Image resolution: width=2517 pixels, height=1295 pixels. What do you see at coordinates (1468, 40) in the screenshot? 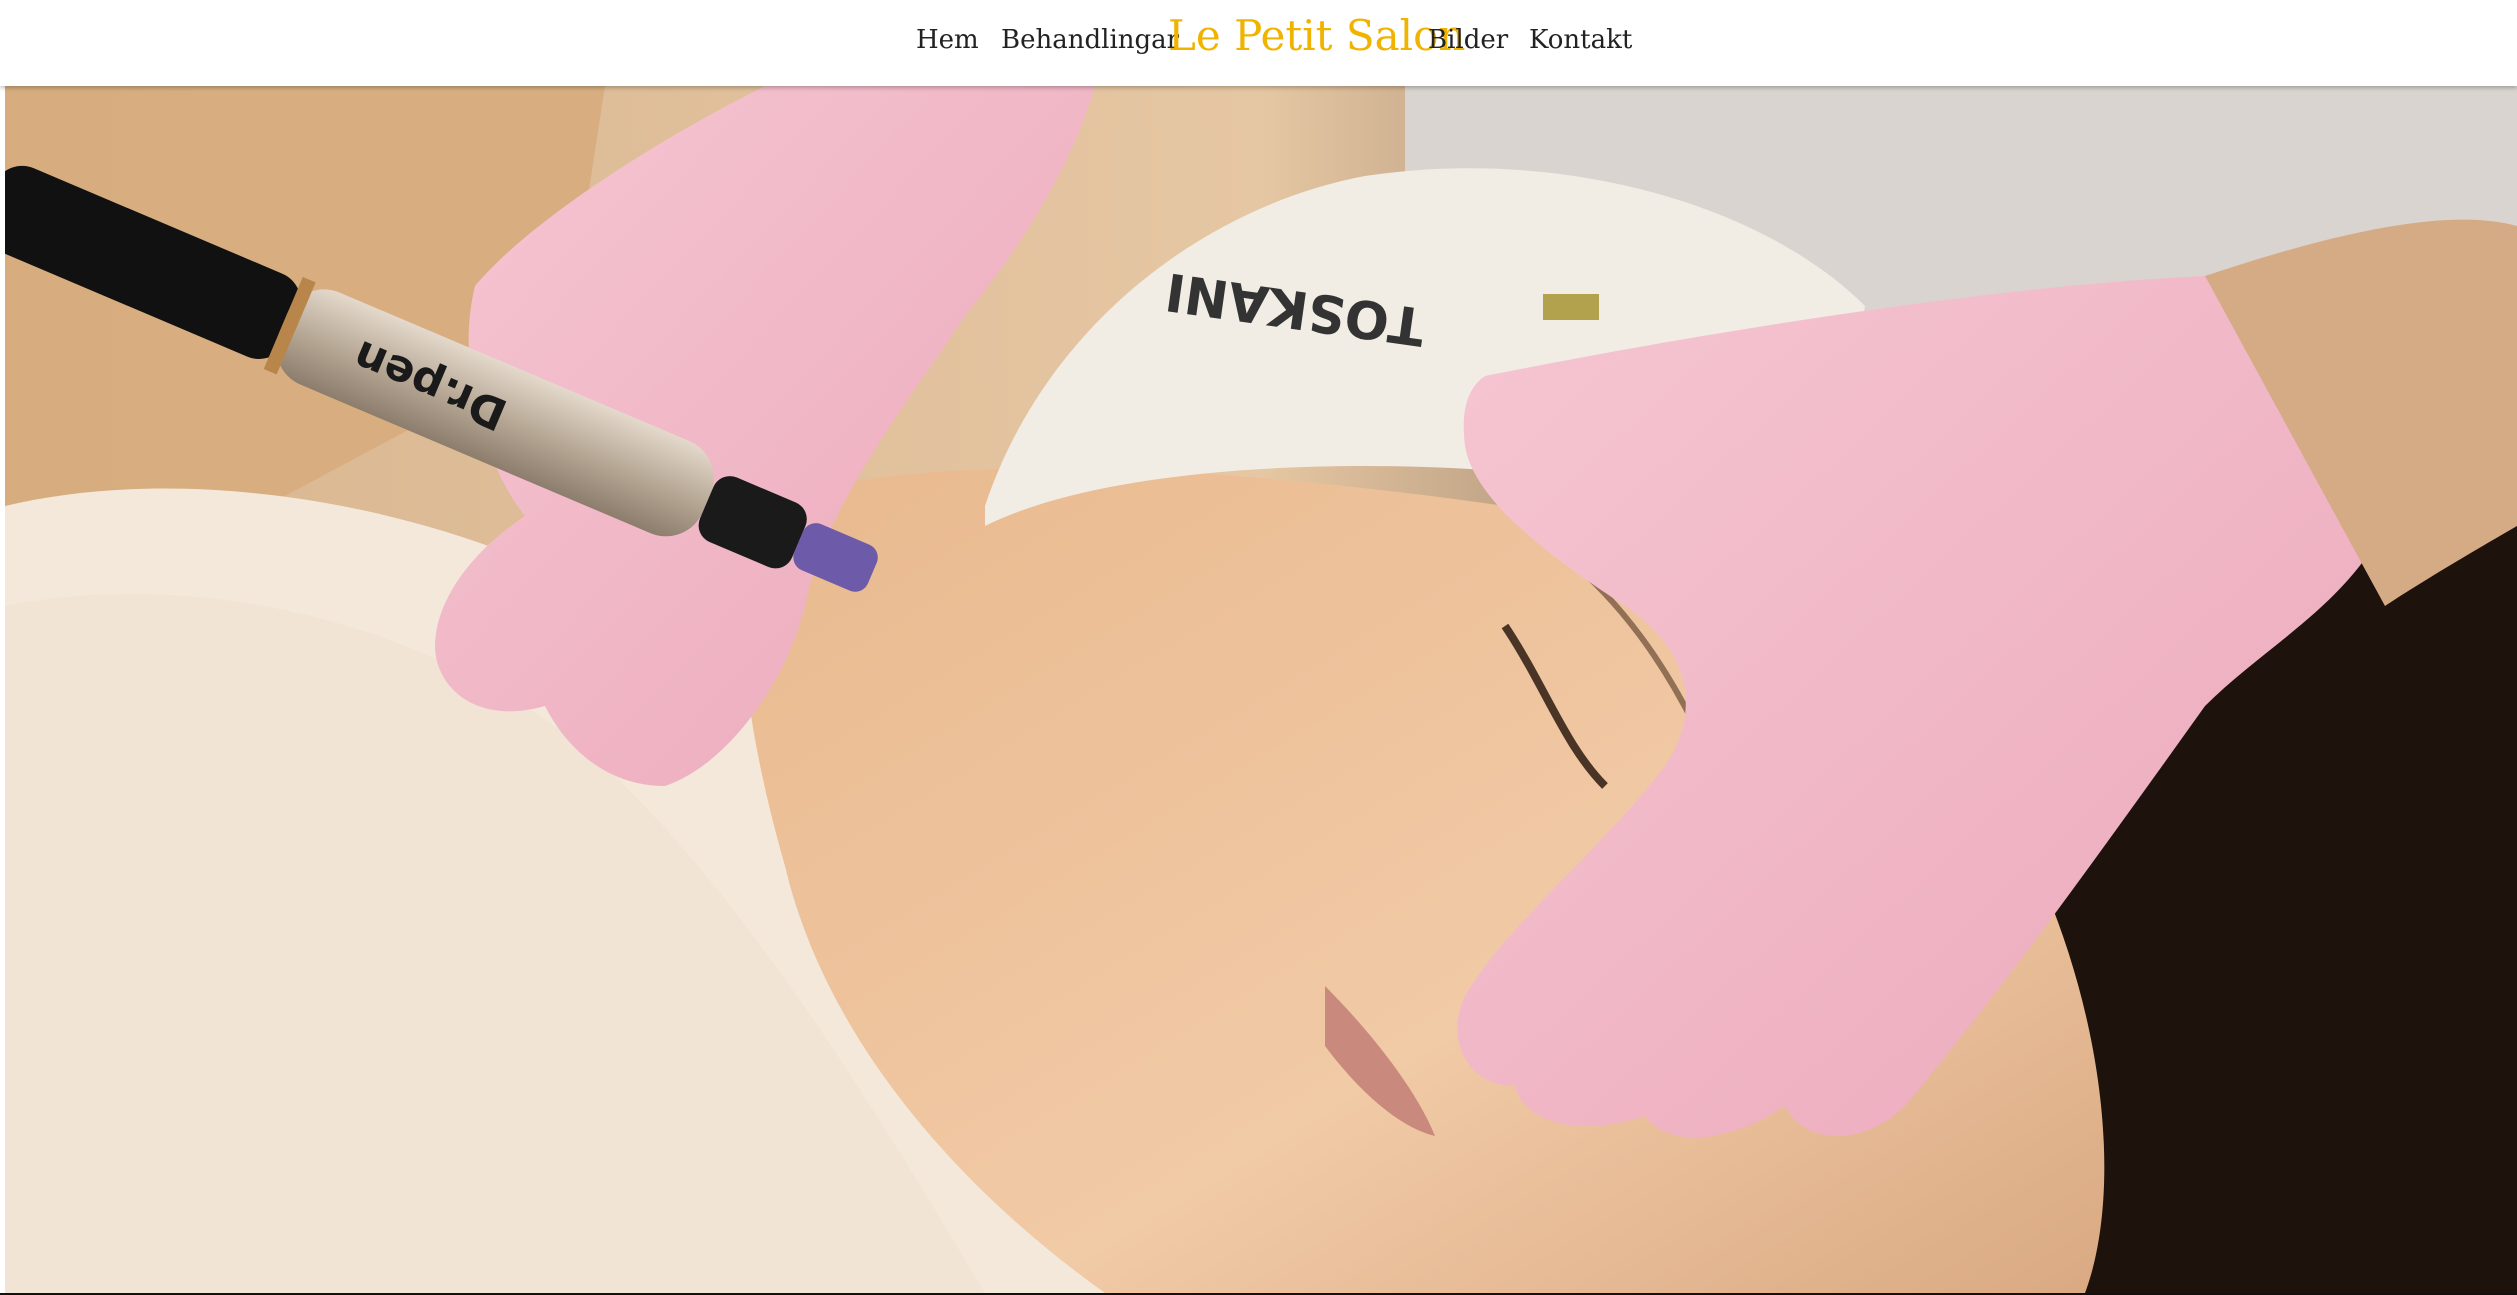
I see `nav-link-bilder: Bilder` at bounding box center [1468, 40].